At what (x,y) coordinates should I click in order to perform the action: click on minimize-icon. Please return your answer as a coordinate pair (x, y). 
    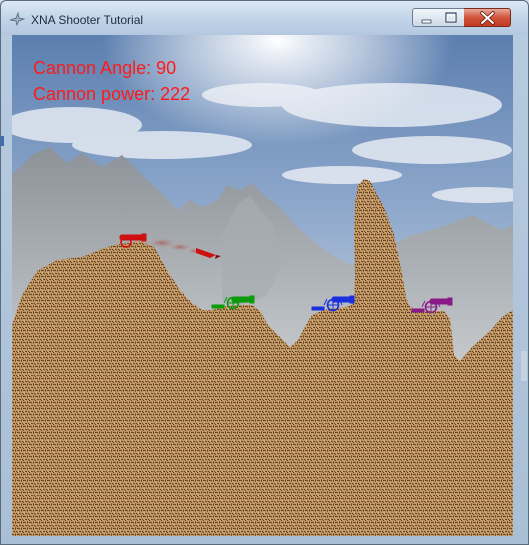
    Looking at the image, I should click on (426, 21).